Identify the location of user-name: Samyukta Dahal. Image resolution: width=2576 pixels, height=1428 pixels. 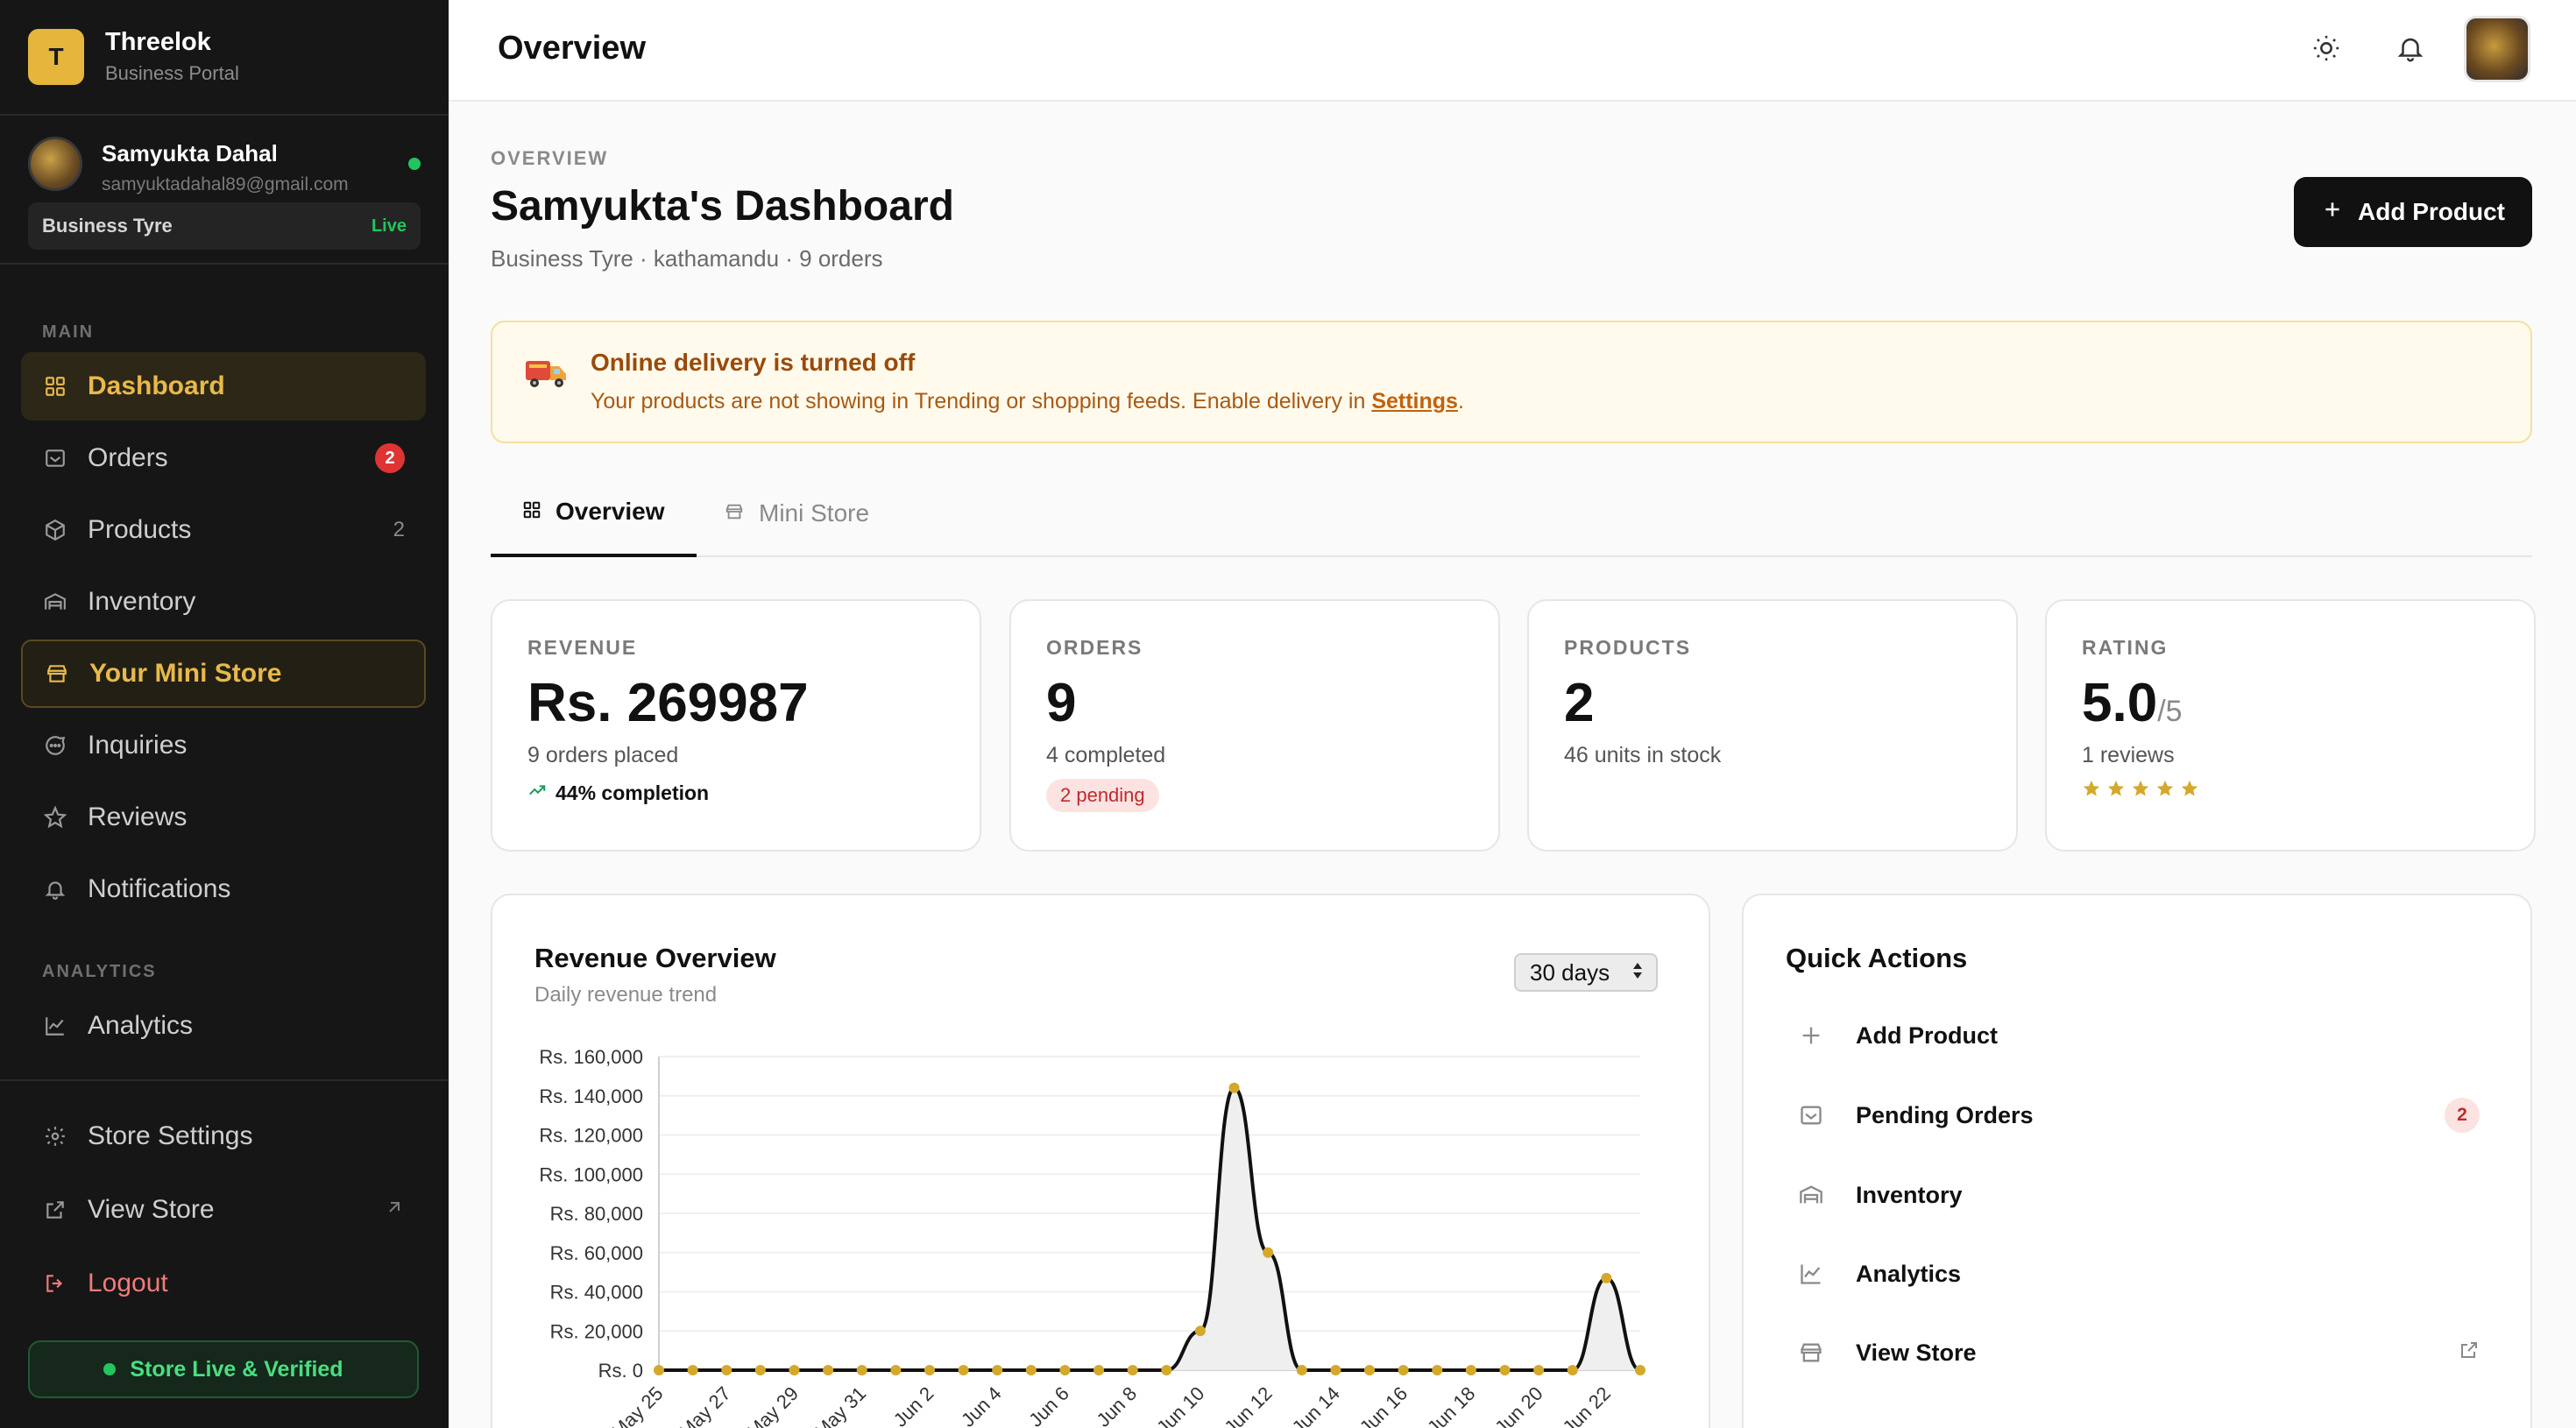
(190, 153).